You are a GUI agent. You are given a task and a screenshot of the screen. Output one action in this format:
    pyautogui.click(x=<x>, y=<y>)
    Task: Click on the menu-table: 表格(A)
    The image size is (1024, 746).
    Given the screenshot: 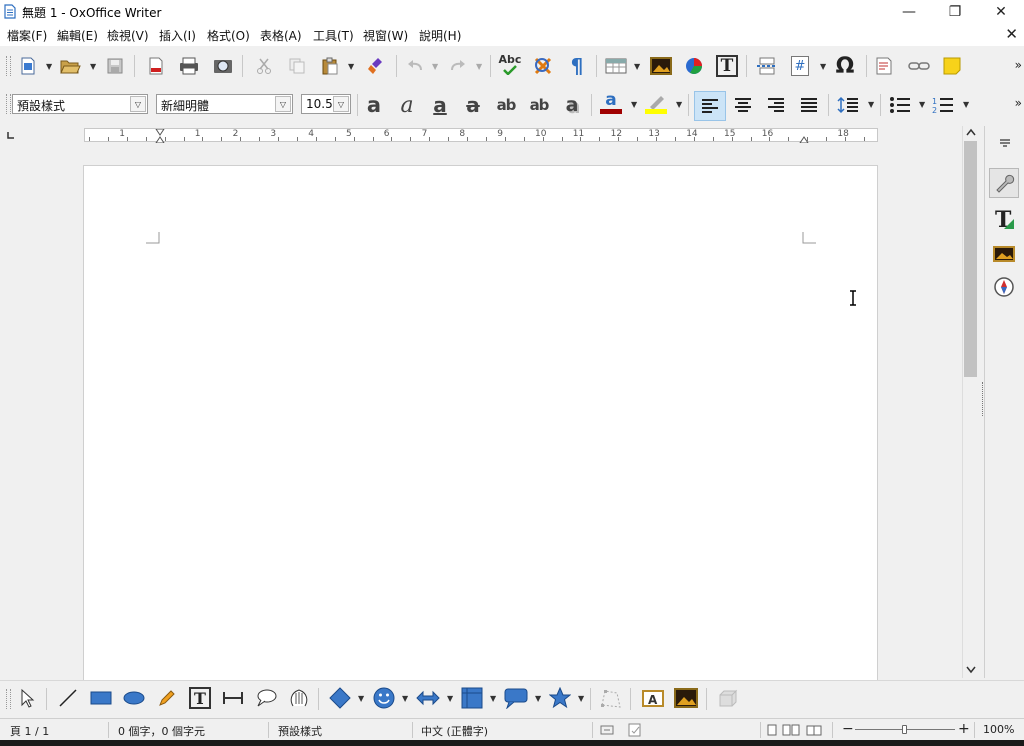 What is the action you would take?
    pyautogui.click(x=281, y=35)
    